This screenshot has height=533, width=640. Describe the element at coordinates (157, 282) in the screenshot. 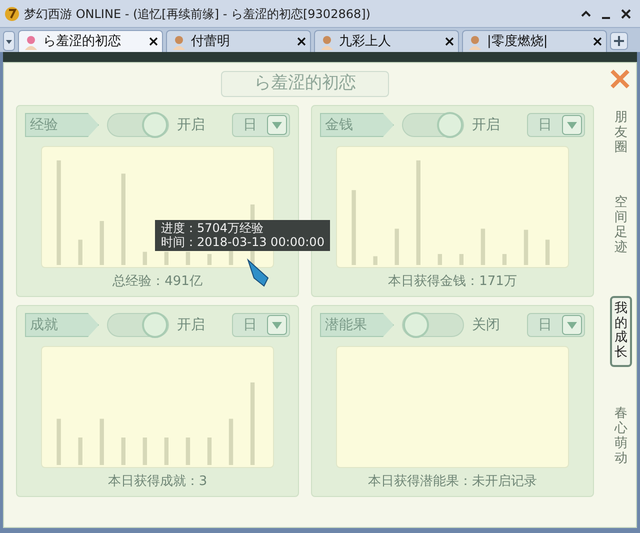

I see `card-summary: 总经验：491亿` at that location.